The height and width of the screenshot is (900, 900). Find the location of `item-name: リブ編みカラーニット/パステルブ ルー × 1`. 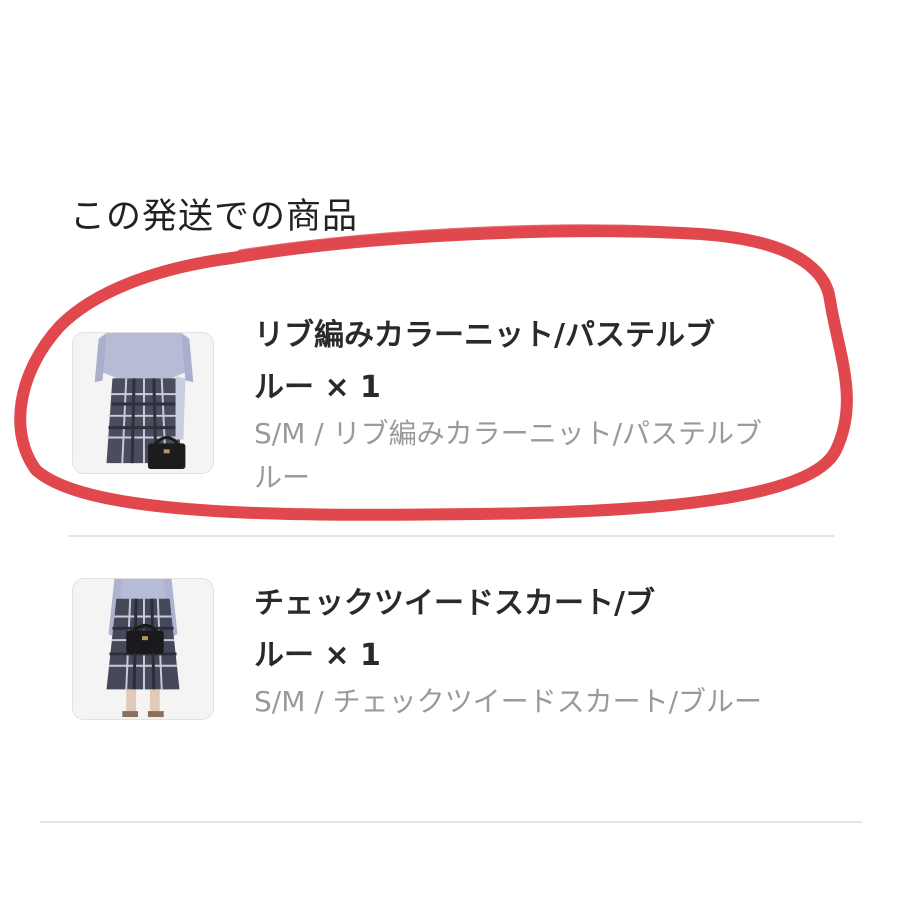

item-name: リブ編みカラーニット/パステルブ ルー × 1 is located at coordinates (524, 362).